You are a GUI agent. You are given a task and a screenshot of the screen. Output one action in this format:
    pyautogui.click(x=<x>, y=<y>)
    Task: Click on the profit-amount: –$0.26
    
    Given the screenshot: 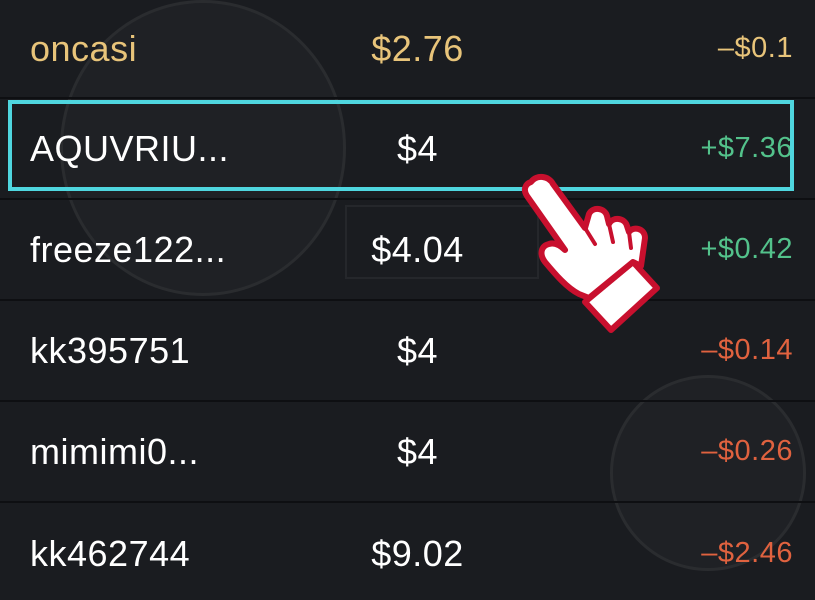 What is the action you would take?
    pyautogui.click(x=747, y=451)
    